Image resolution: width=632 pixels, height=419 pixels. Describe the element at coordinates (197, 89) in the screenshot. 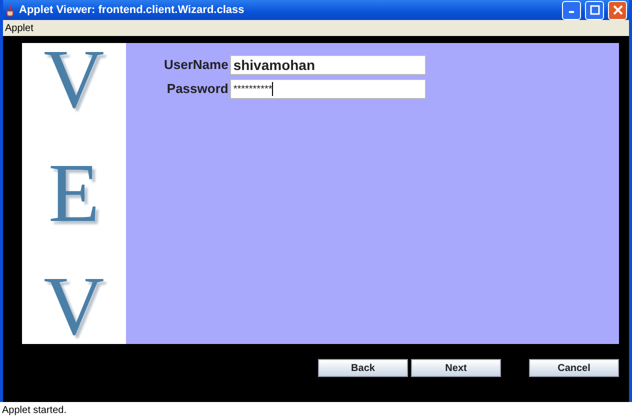

I see `field-label: Password` at that location.